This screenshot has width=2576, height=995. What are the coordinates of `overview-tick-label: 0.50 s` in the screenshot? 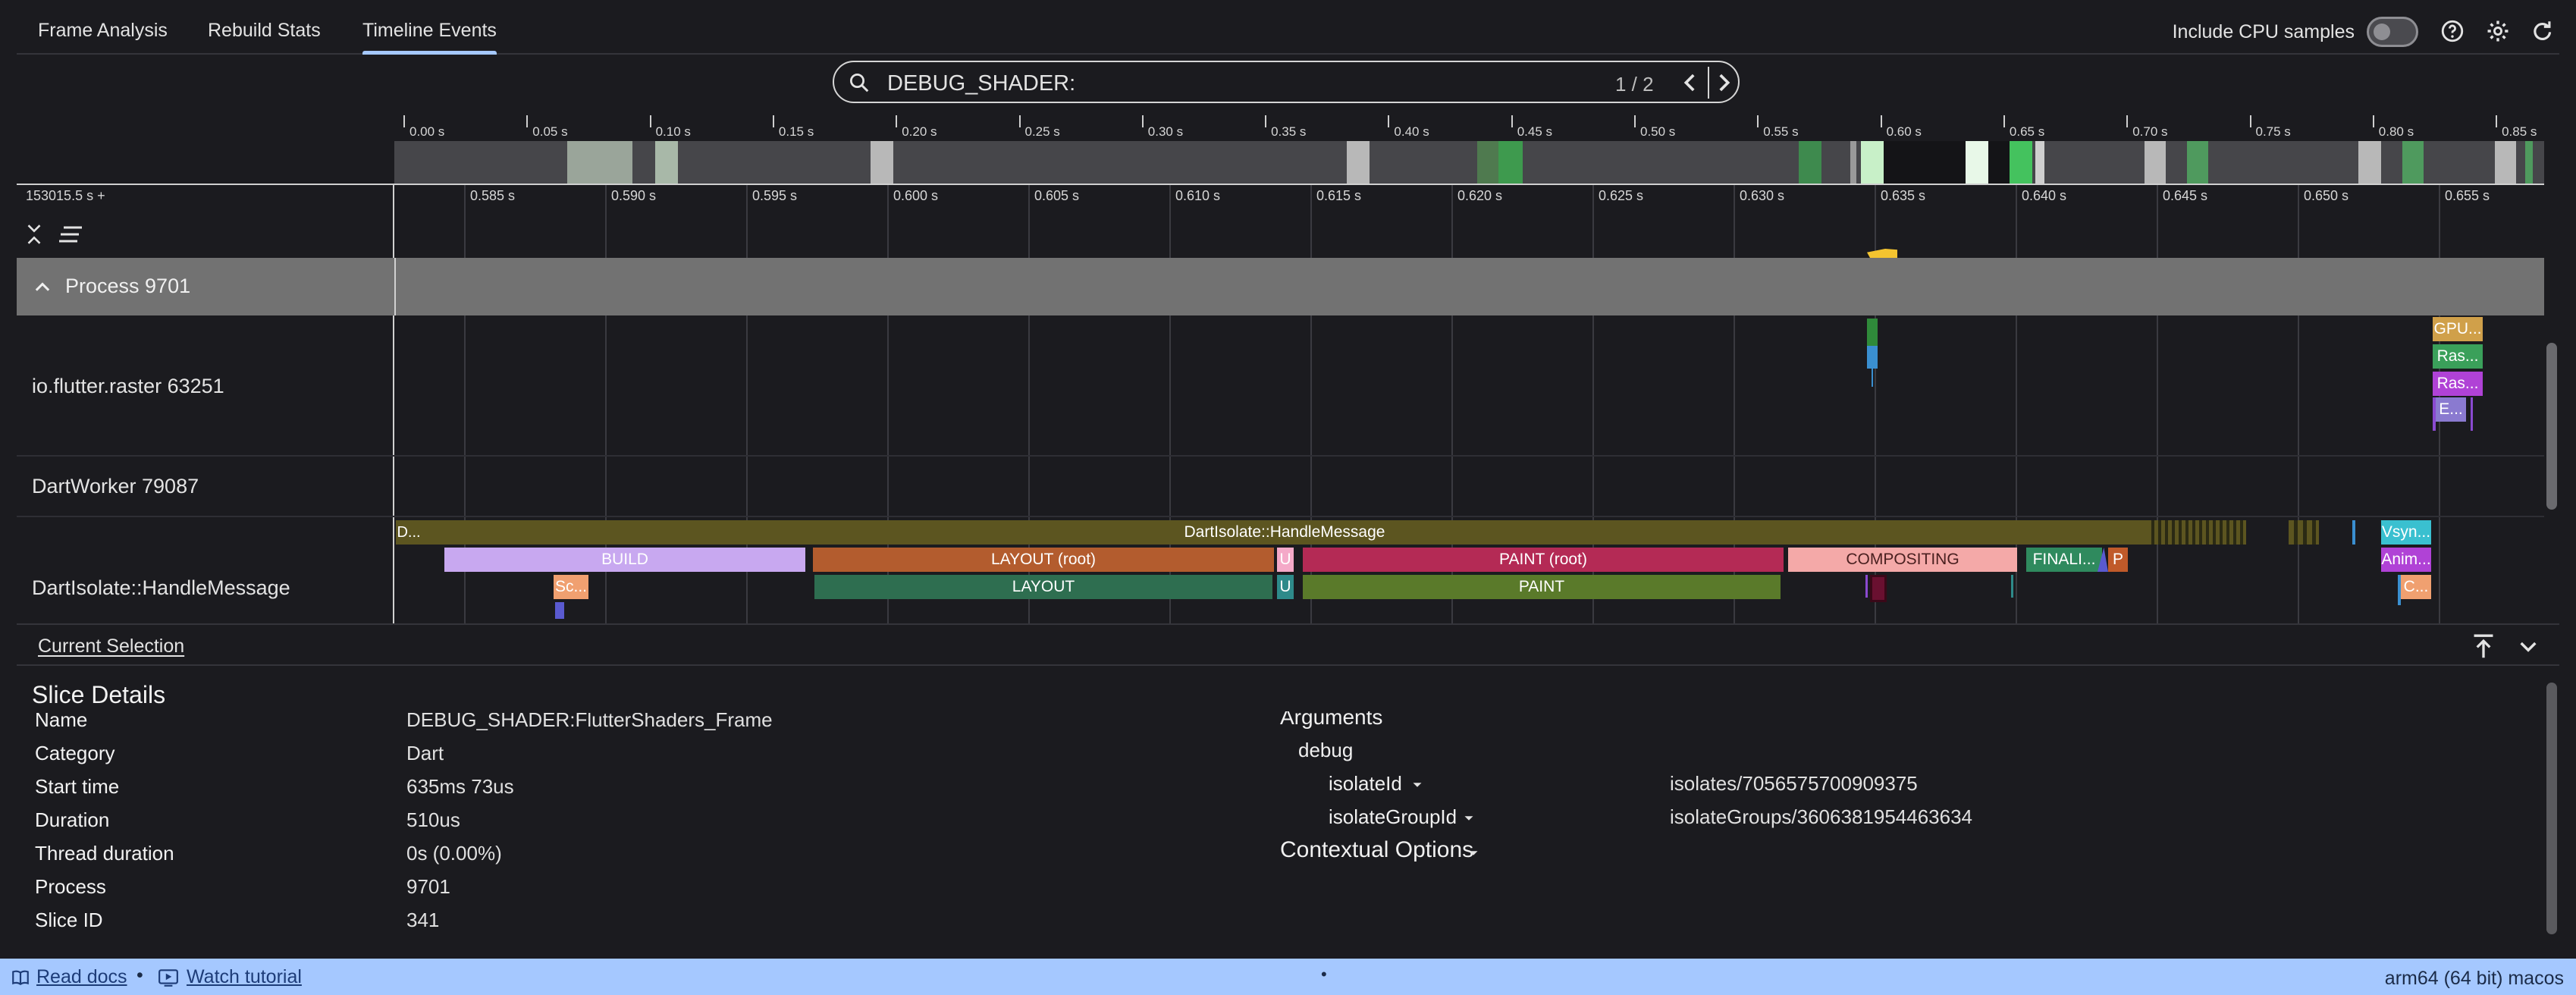 It's located at (1658, 131).